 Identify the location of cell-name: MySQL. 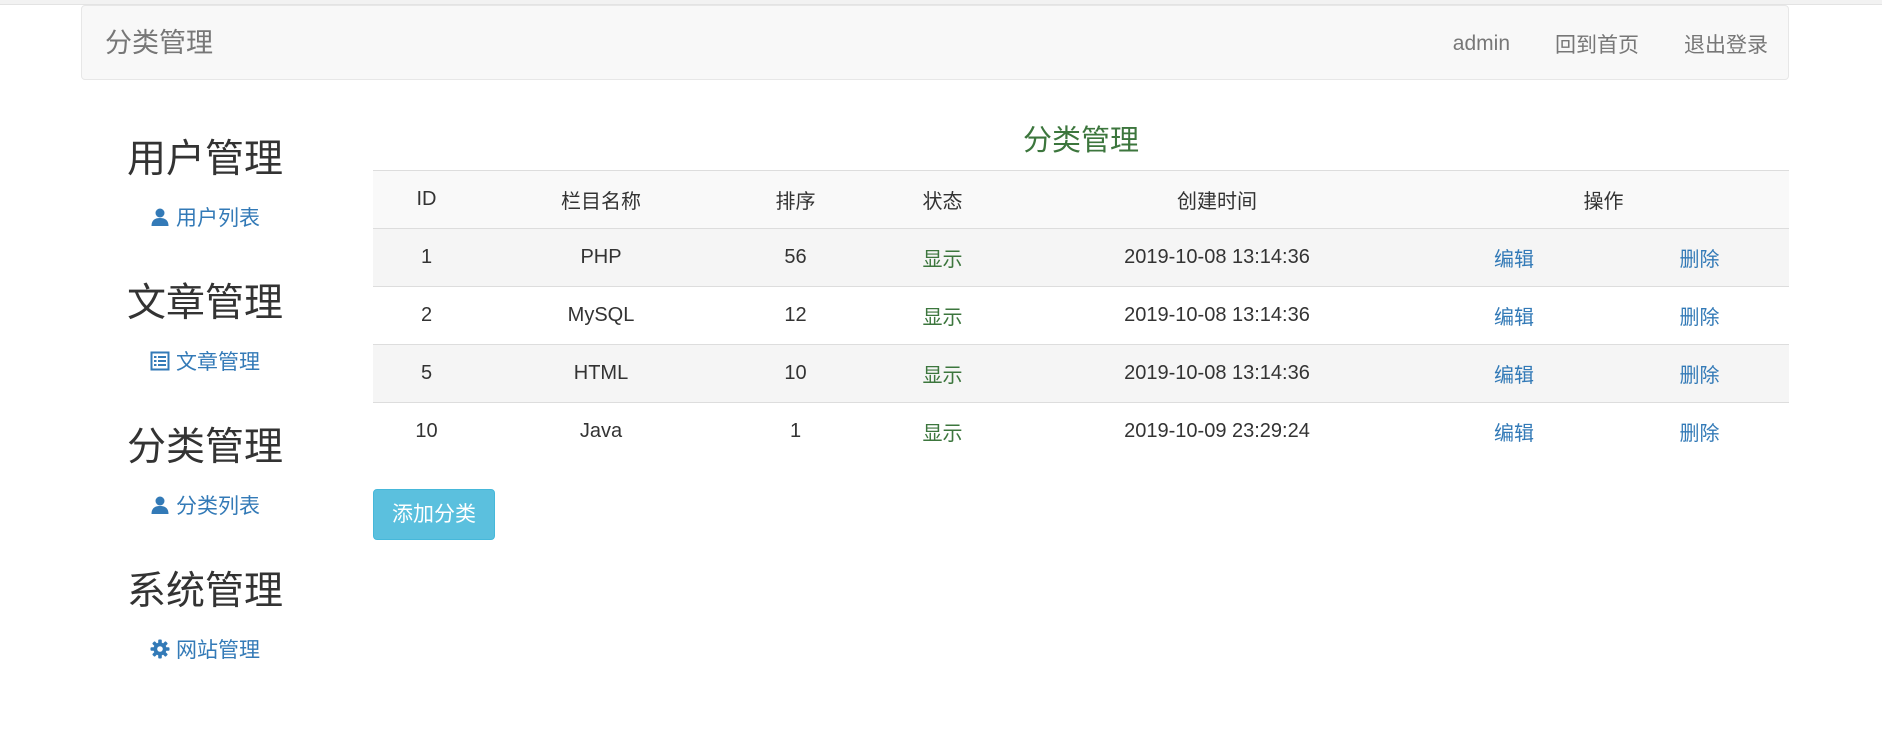
(601, 315).